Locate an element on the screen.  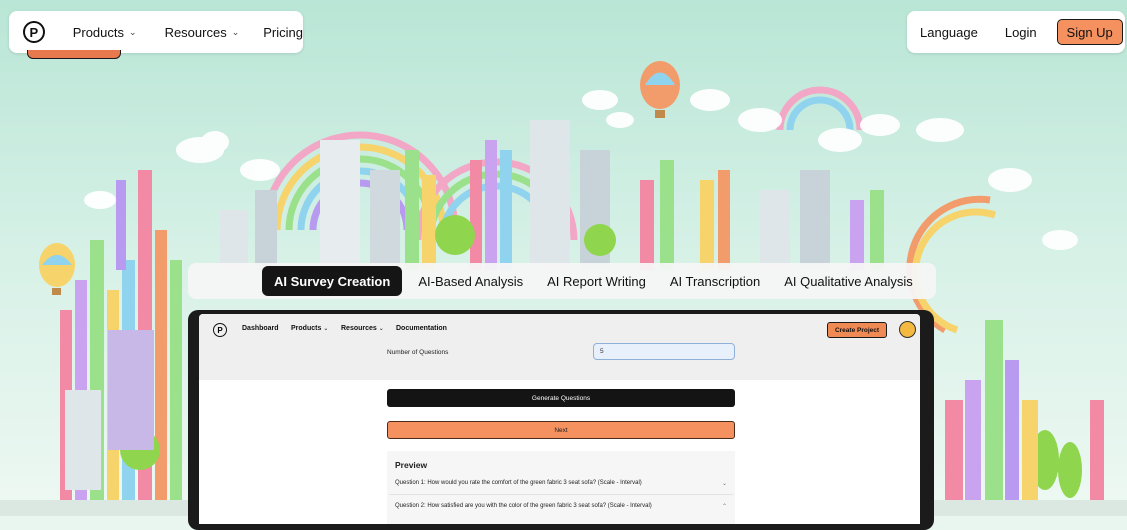
nav-pricing: Pricing is located at coordinates (283, 32).